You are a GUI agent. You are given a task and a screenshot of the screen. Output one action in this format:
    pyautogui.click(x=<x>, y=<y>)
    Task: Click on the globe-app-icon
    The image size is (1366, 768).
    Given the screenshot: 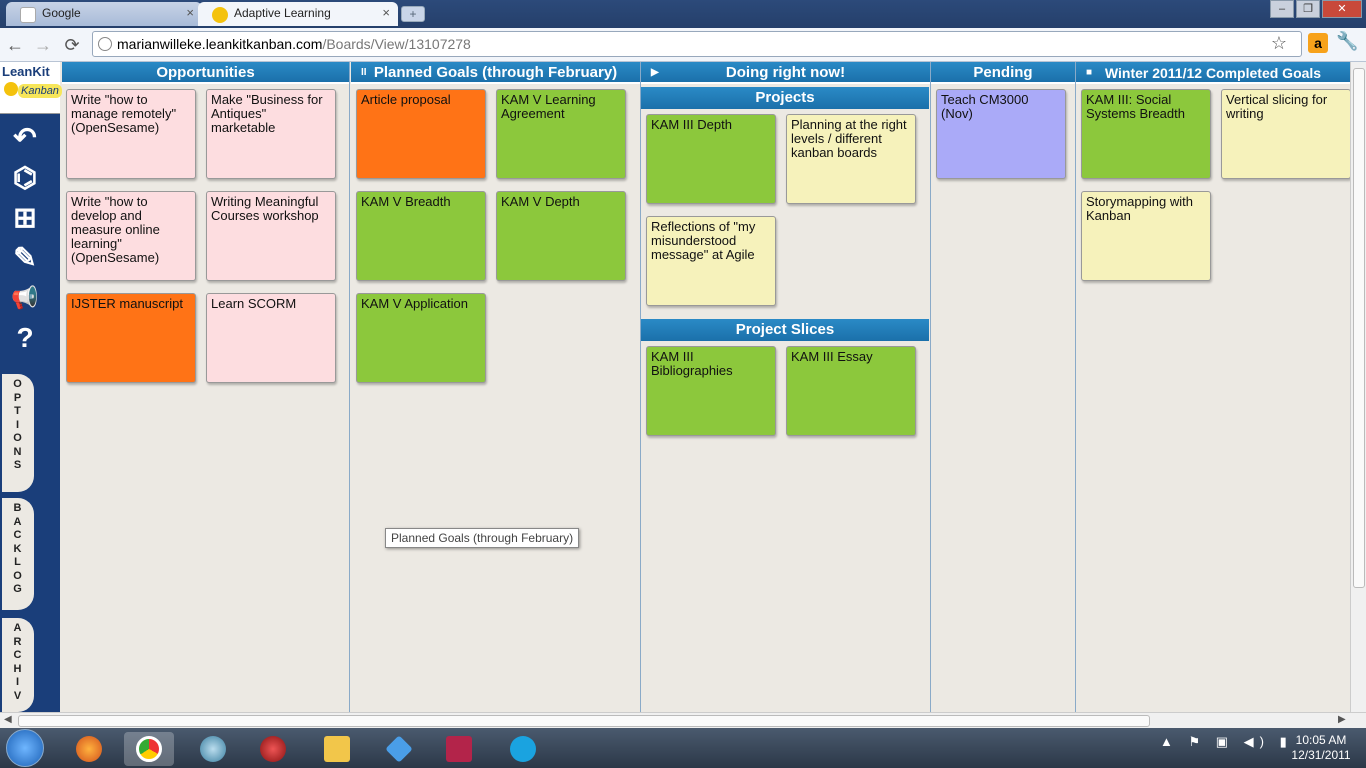 What is the action you would take?
    pyautogui.click(x=213, y=749)
    